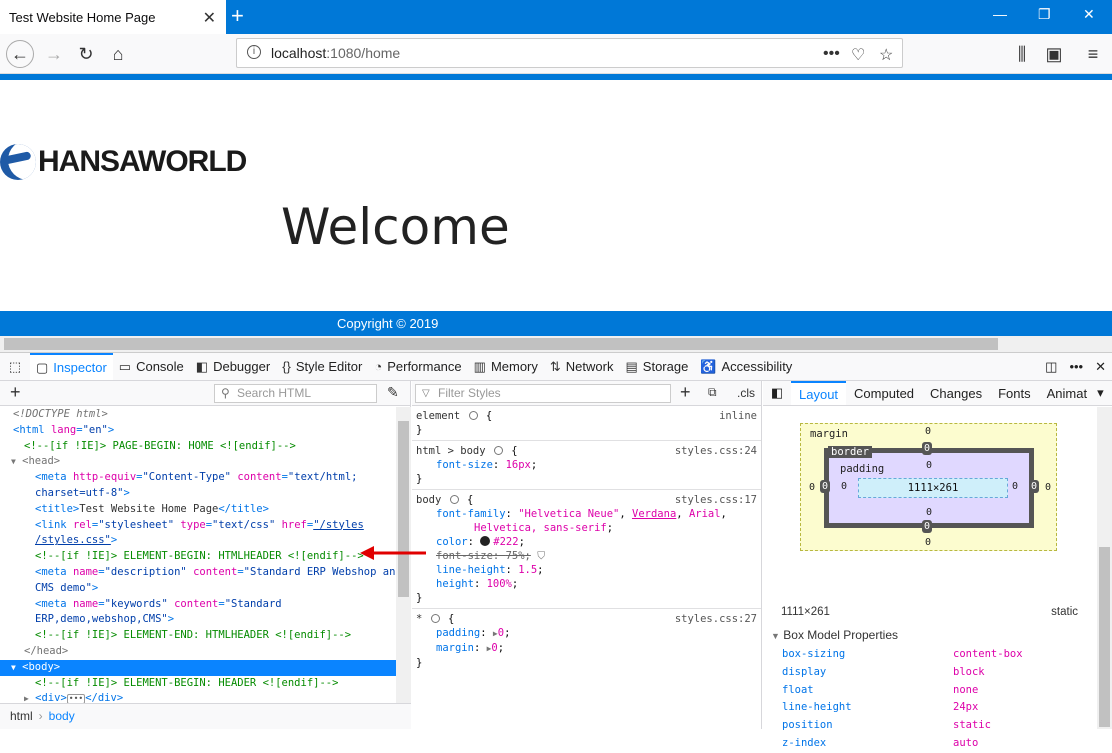 The height and width of the screenshot is (753, 1112). What do you see at coordinates (71, 366) in the screenshot?
I see `tab-inspector: ▢ Inspector` at bounding box center [71, 366].